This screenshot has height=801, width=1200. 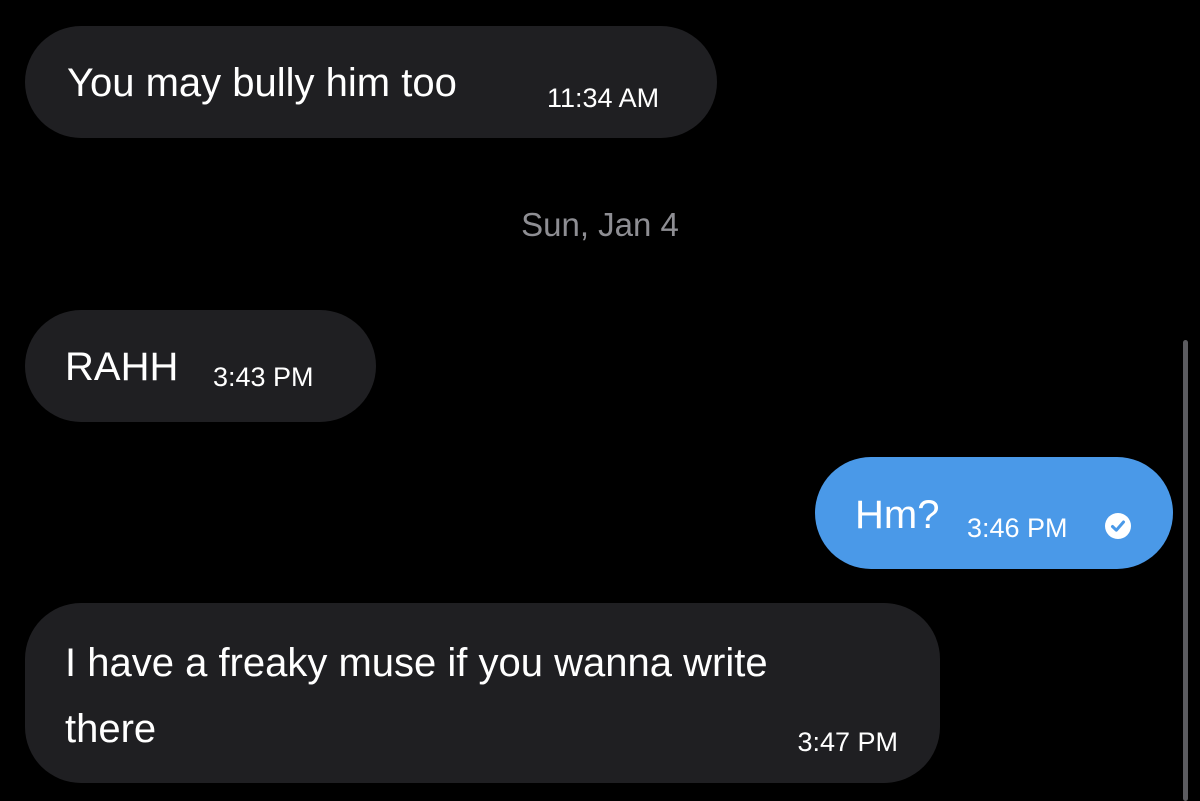 What do you see at coordinates (603, 98) in the screenshot?
I see `message-timestamp: 11:34 AM` at bounding box center [603, 98].